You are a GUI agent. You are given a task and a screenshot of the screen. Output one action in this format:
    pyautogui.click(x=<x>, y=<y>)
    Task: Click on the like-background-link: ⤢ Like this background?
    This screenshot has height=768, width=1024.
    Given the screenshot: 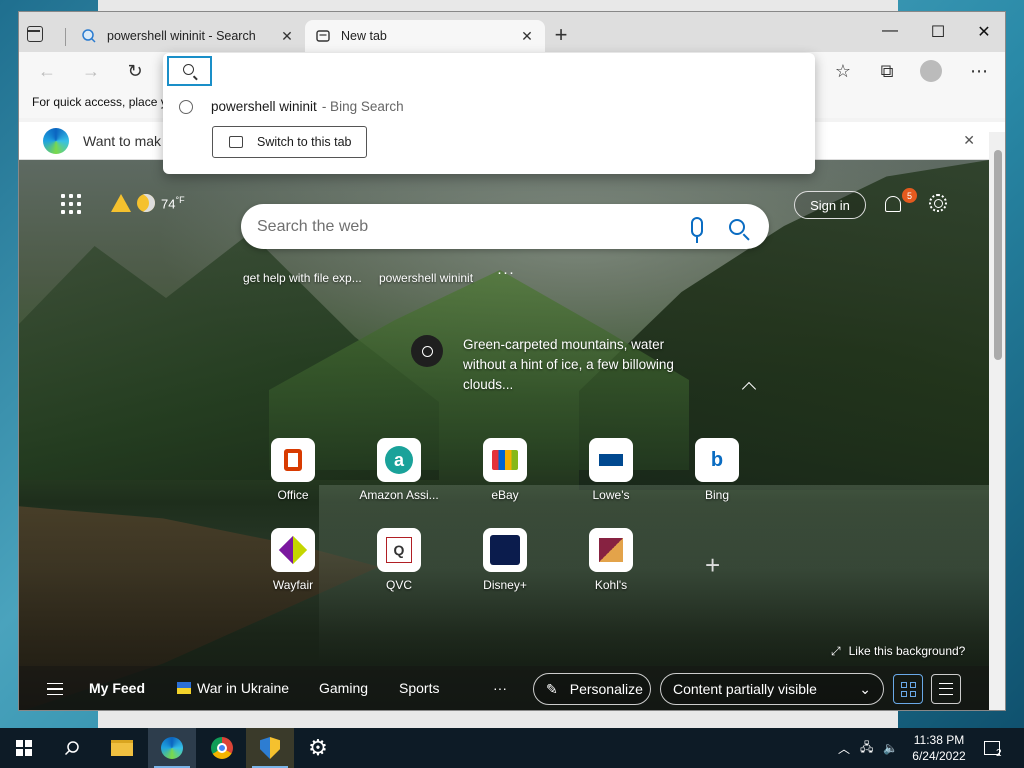 What is the action you would take?
    pyautogui.click(x=898, y=651)
    